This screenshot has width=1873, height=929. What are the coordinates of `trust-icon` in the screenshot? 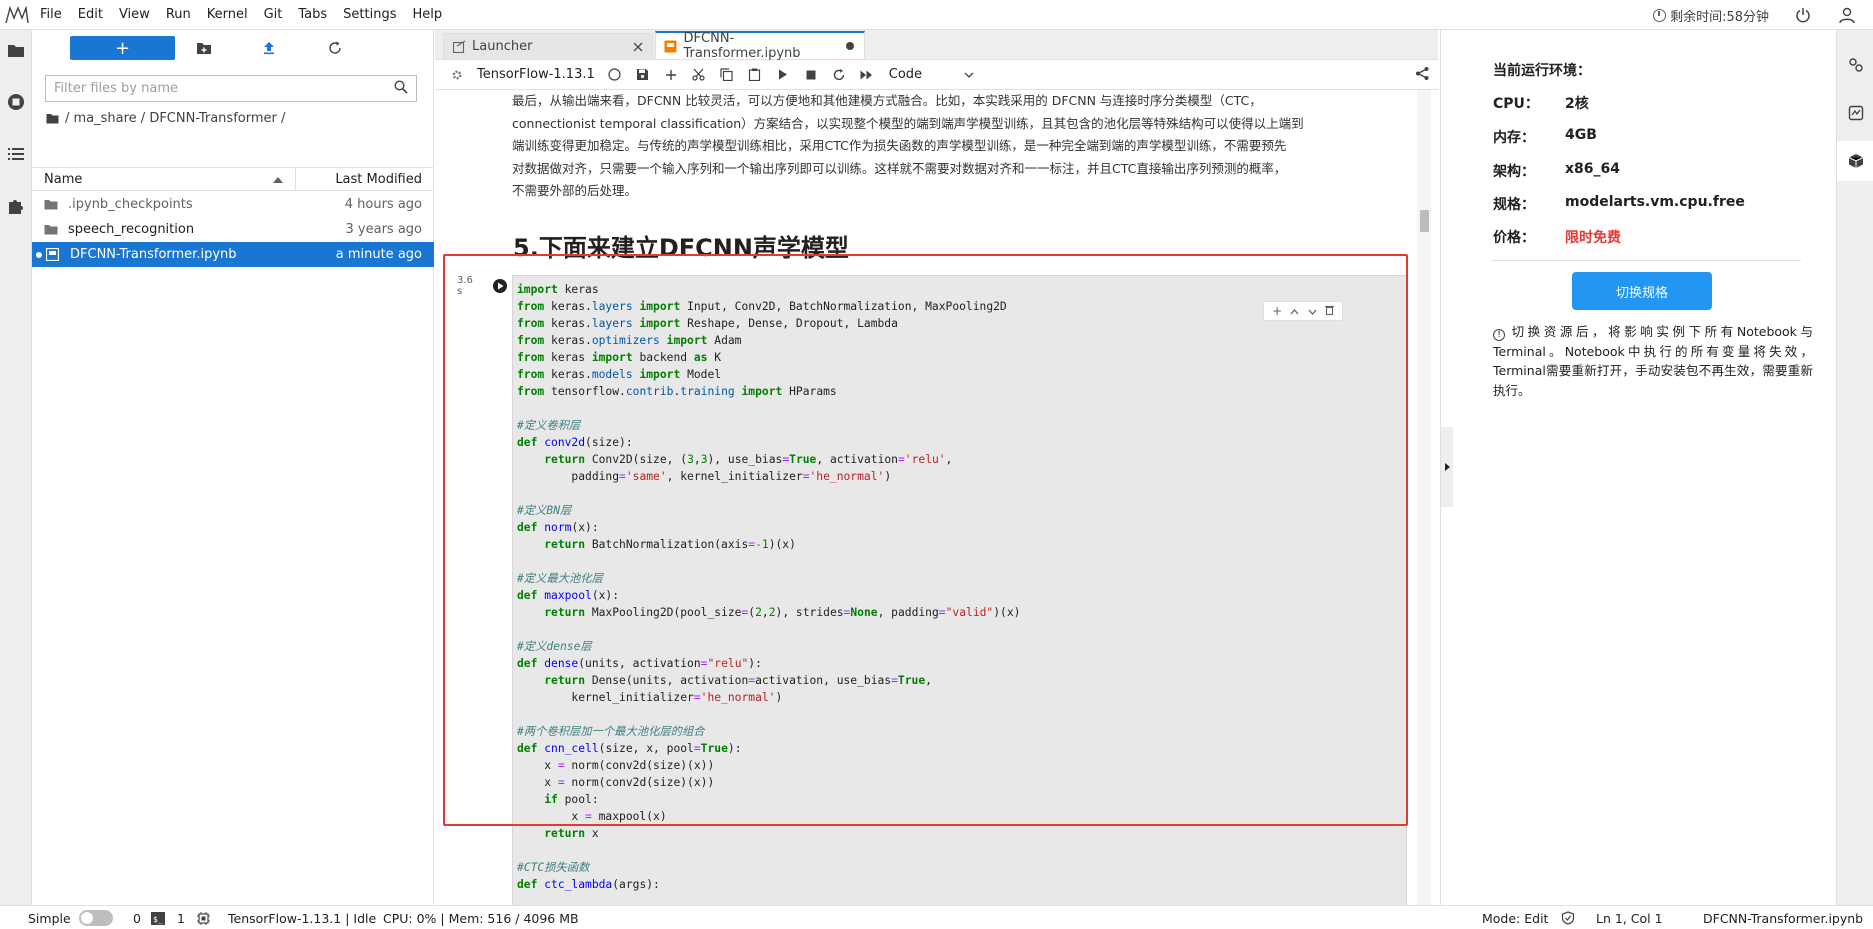 It's located at (1568, 917).